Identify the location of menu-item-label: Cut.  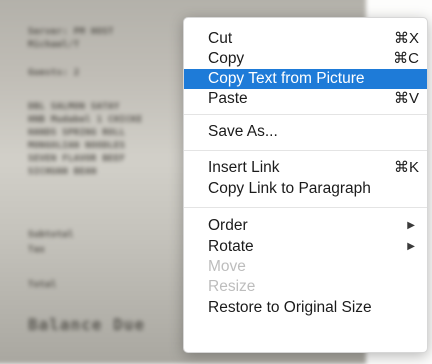
(220, 38).